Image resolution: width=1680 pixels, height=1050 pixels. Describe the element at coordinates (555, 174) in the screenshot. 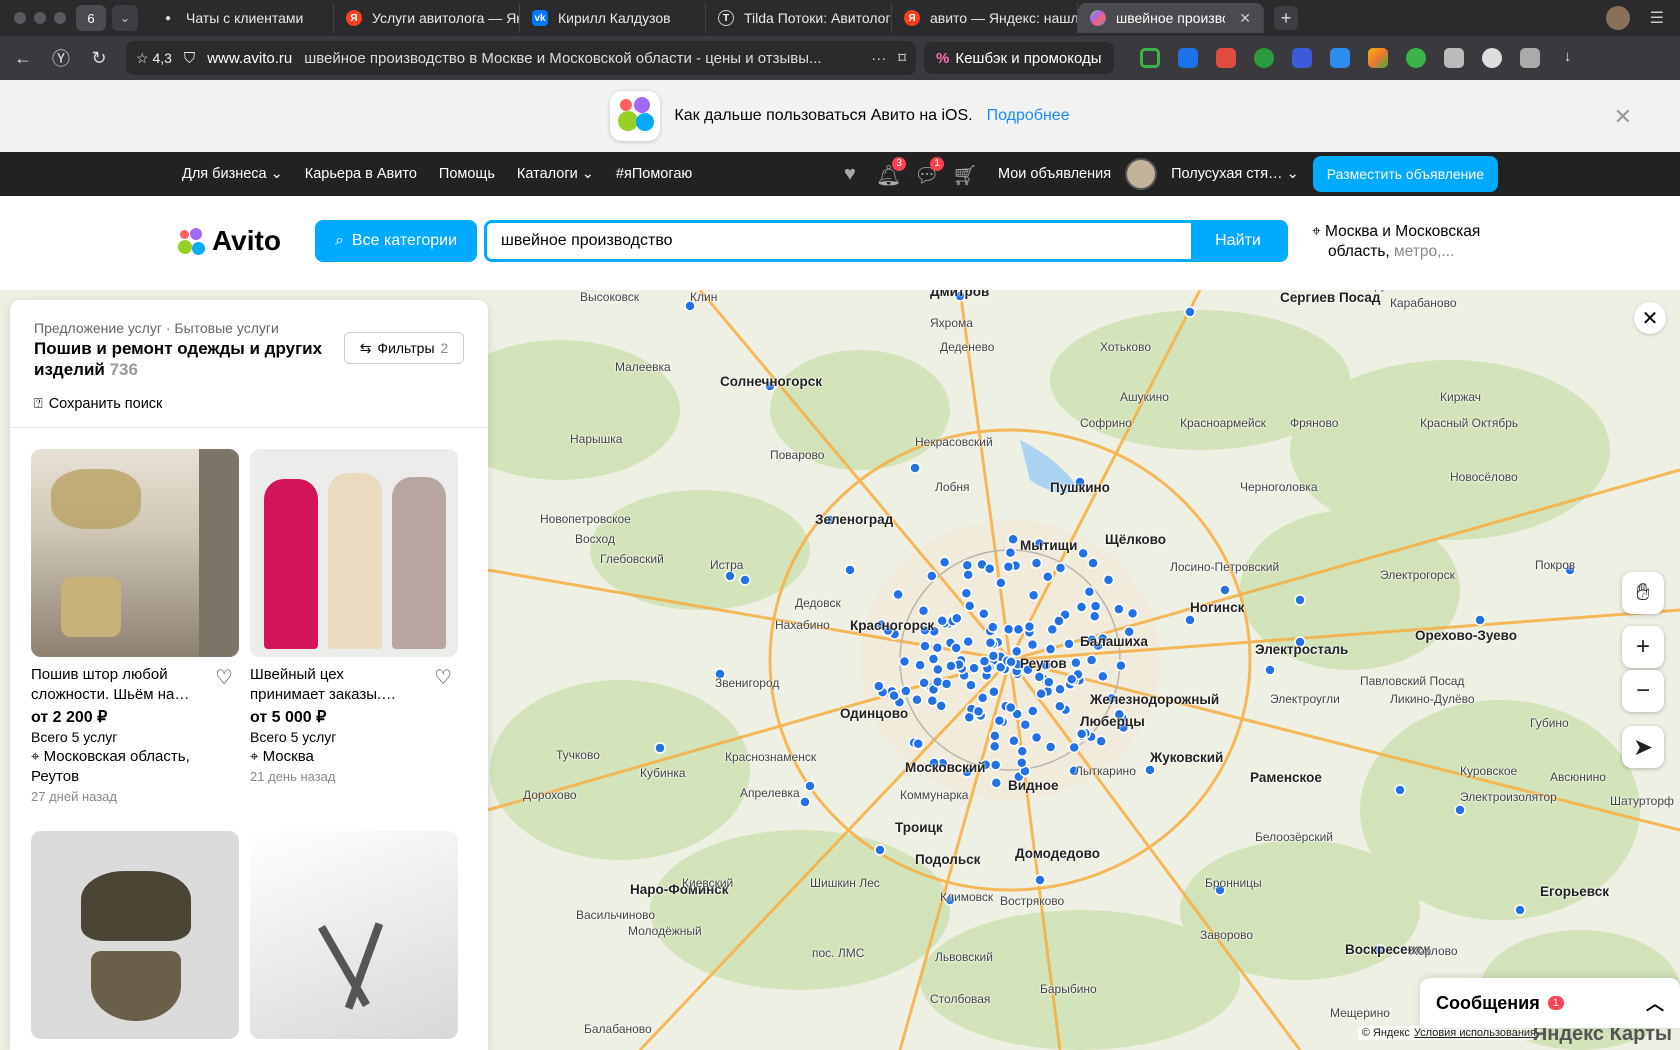

I see `nav-catalogs: Каталоги ⌄` at that location.